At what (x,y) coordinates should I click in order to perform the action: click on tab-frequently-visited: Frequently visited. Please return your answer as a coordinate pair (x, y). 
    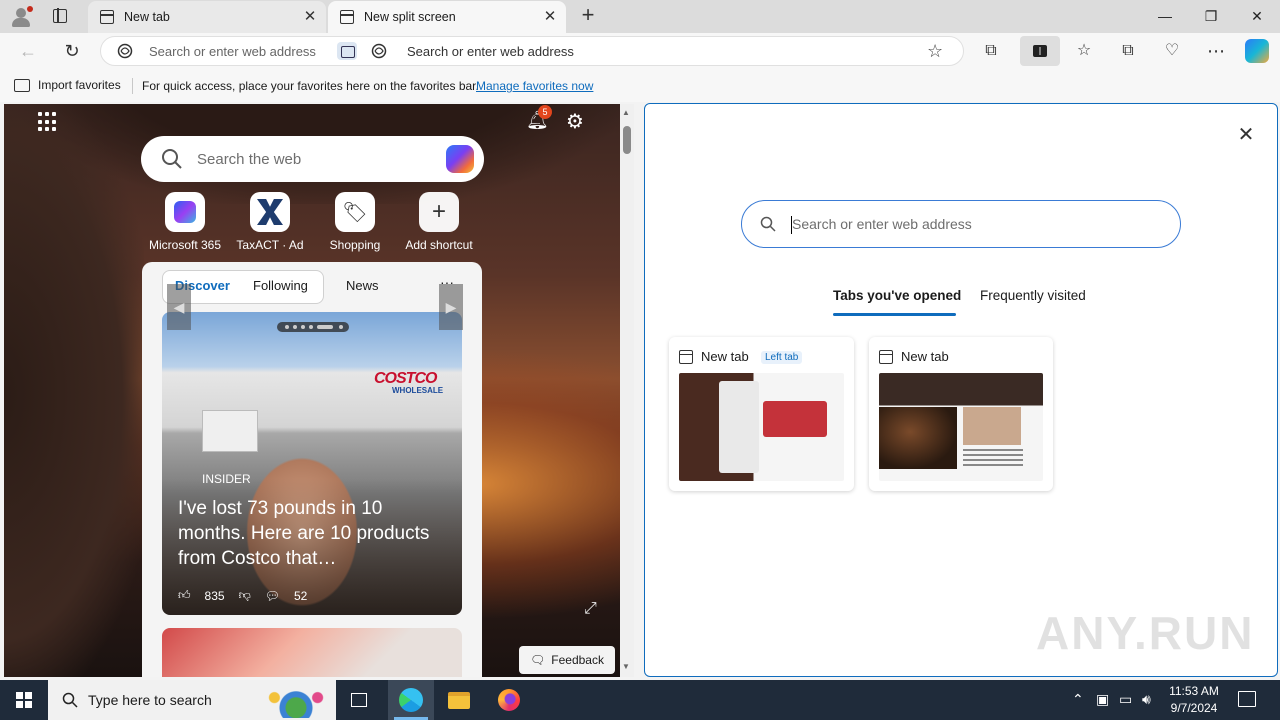
    Looking at the image, I should click on (1033, 295).